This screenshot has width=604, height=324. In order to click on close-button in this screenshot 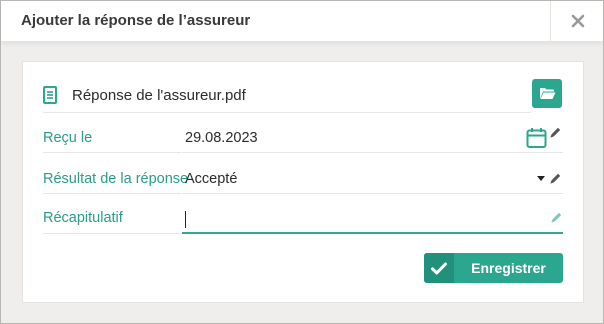, I will do `click(577, 21)`.